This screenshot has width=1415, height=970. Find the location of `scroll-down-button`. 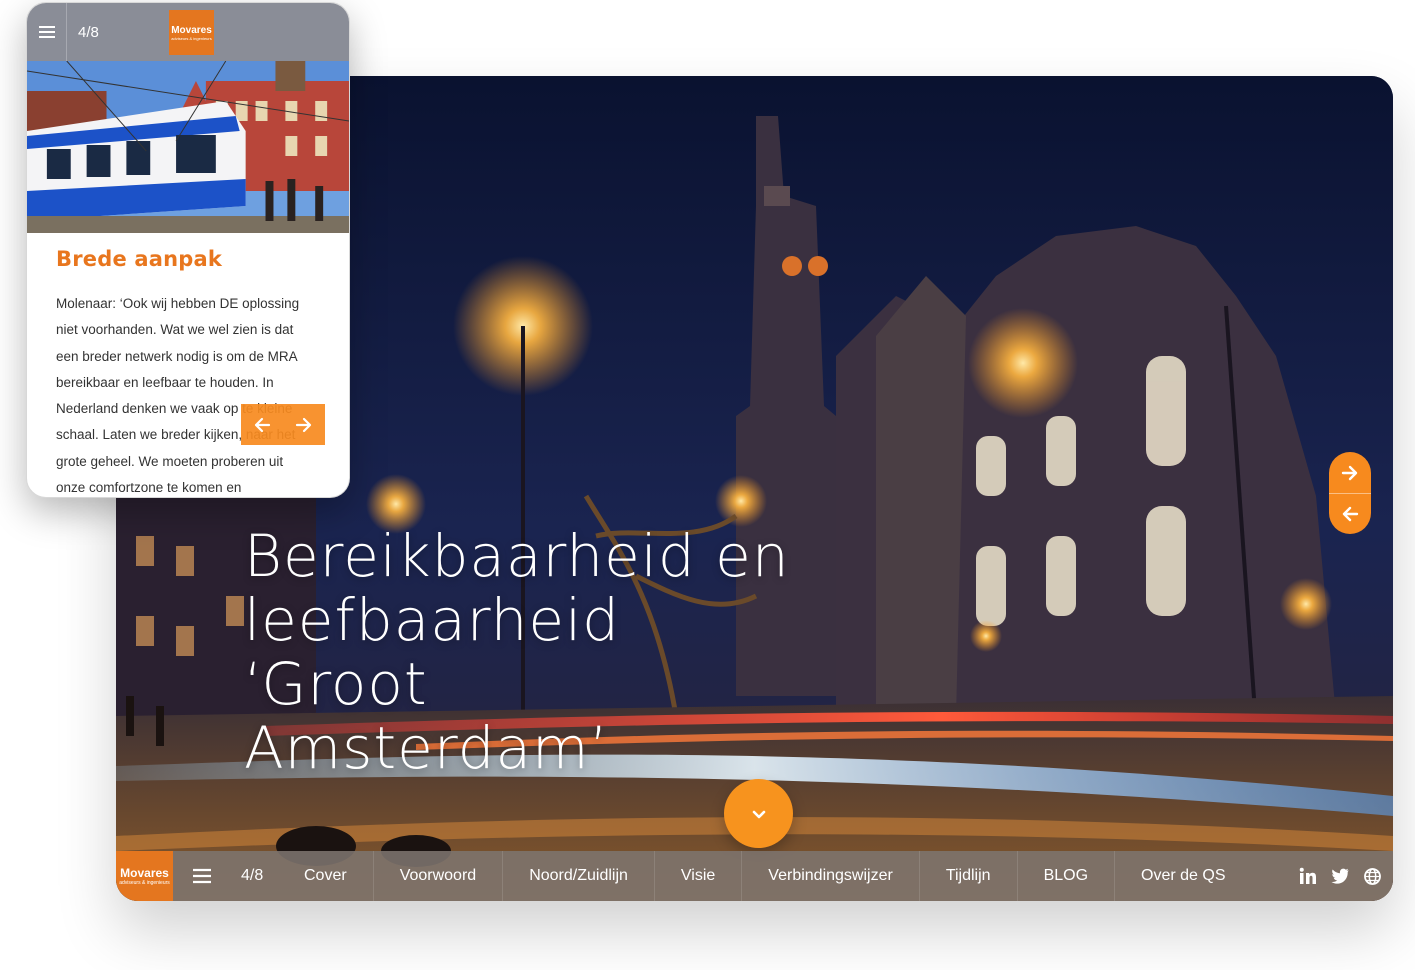

scroll-down-button is located at coordinates (758, 813).